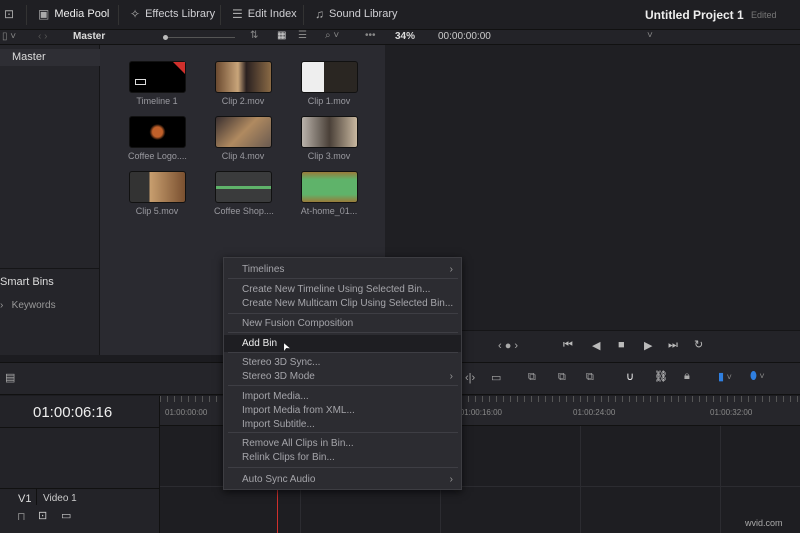 This screenshot has width=800, height=533. Describe the element at coordinates (237, 14) in the screenshot. I see `list-icon: ☰` at that location.